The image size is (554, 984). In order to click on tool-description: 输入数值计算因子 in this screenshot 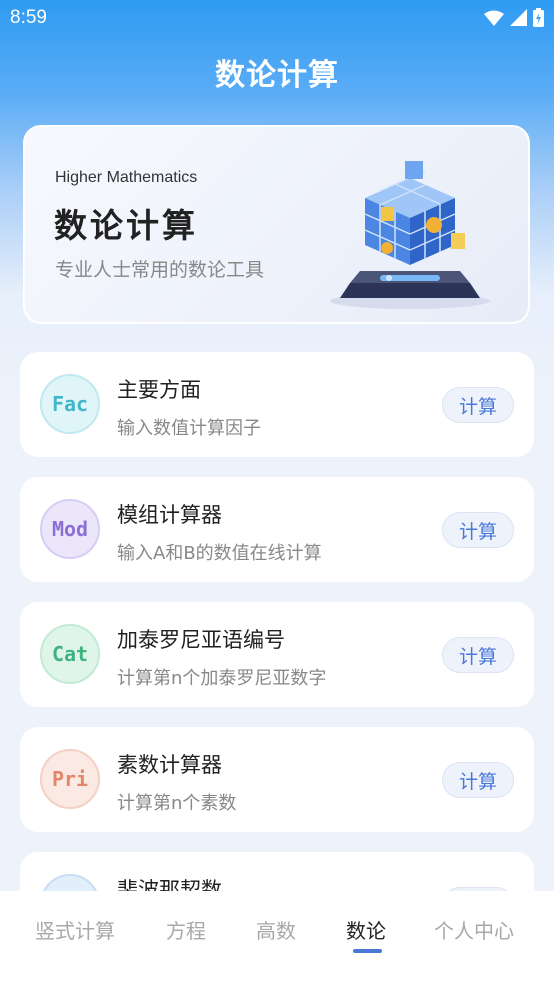, I will do `click(189, 428)`.